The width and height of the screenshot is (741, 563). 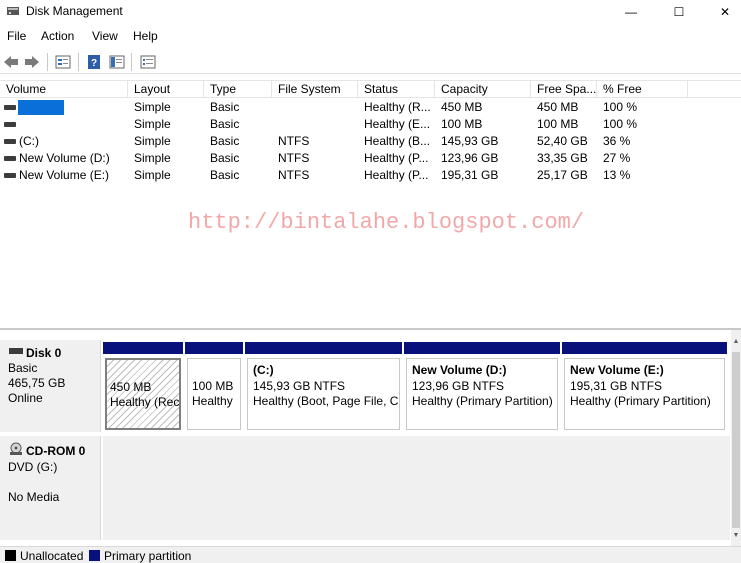 I want to click on minimize-button: —, so click(x=631, y=12).